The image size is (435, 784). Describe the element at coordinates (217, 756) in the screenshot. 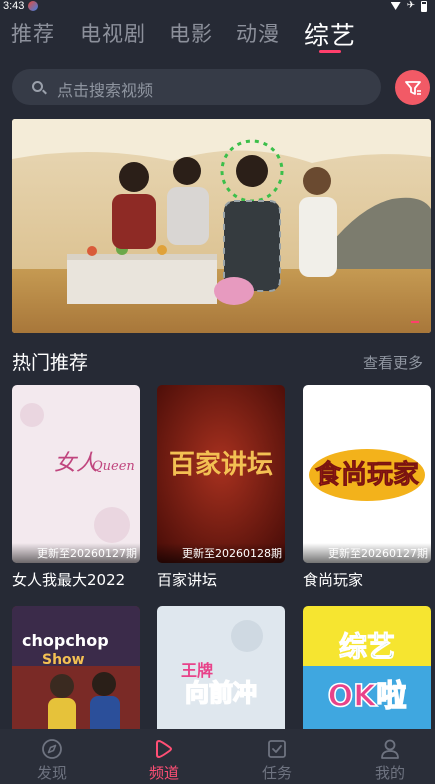

I see `bottom-nav: 发现 频道 任务 我的` at that location.